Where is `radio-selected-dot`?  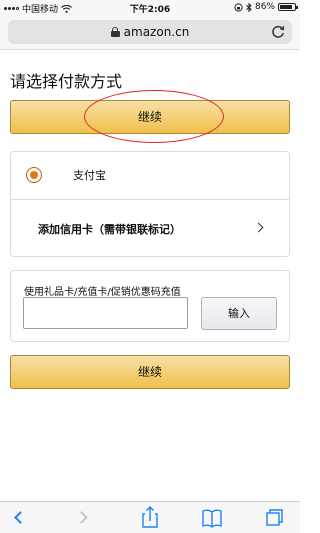 radio-selected-dot is located at coordinates (34, 175).